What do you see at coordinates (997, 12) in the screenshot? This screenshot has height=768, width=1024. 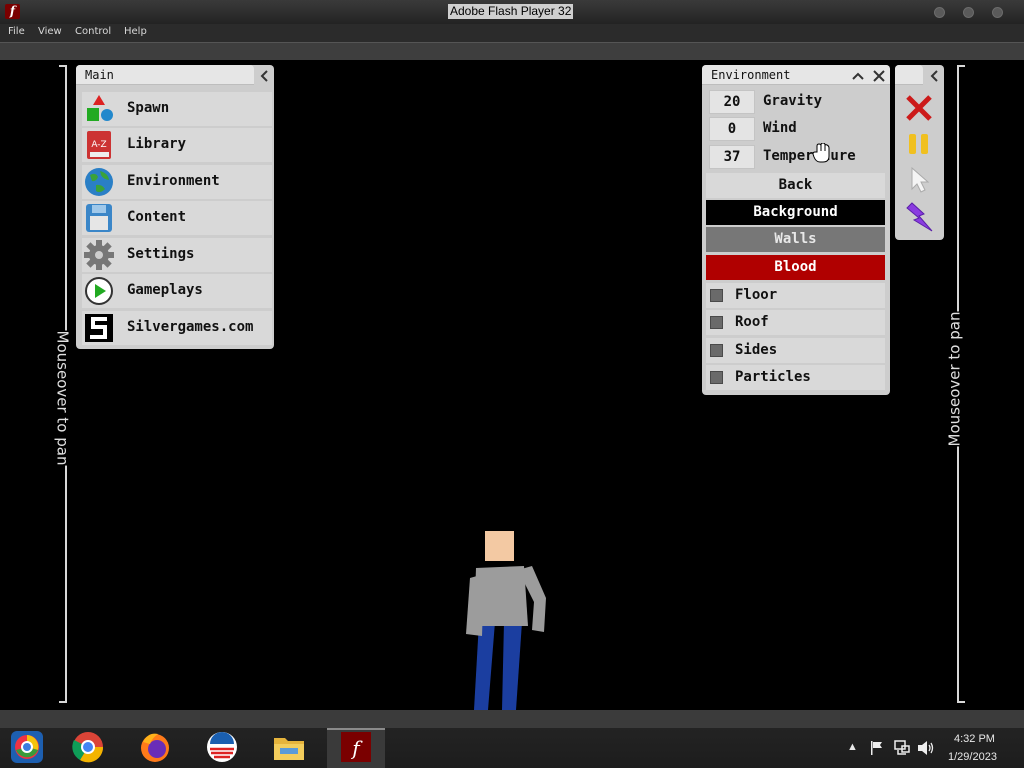 I see `close-button` at bounding box center [997, 12].